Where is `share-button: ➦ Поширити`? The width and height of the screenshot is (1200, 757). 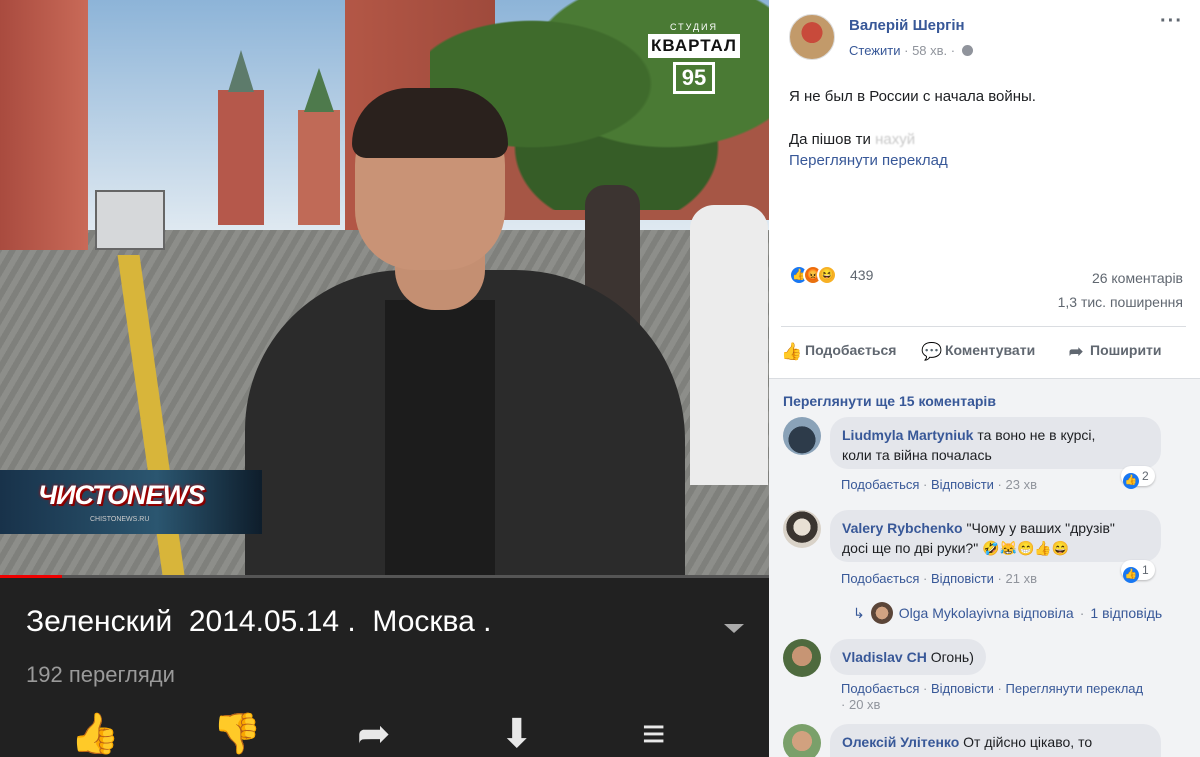 share-button: ➦ Поширити is located at coordinates (1114, 352).